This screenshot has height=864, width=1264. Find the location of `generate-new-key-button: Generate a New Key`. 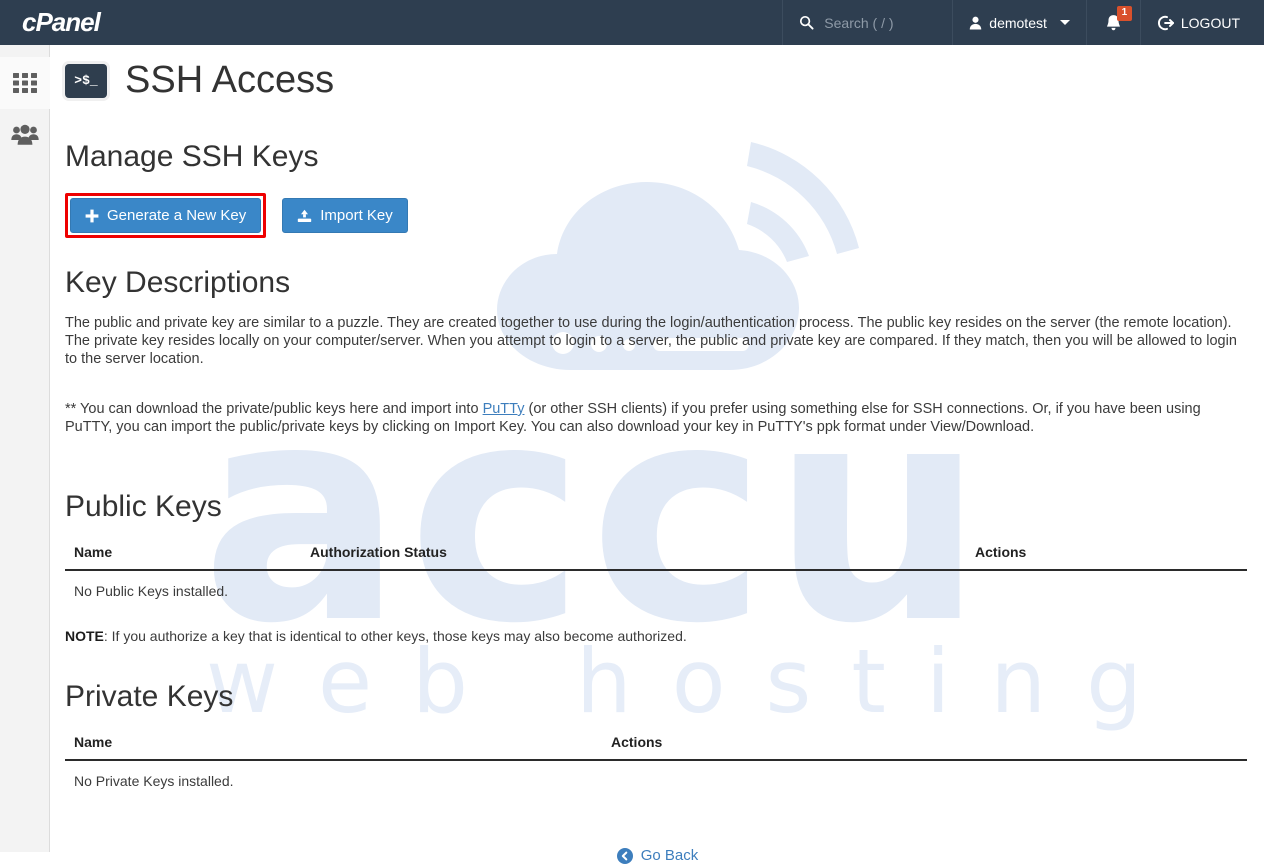

generate-new-key-button: Generate a New Key is located at coordinates (166, 215).